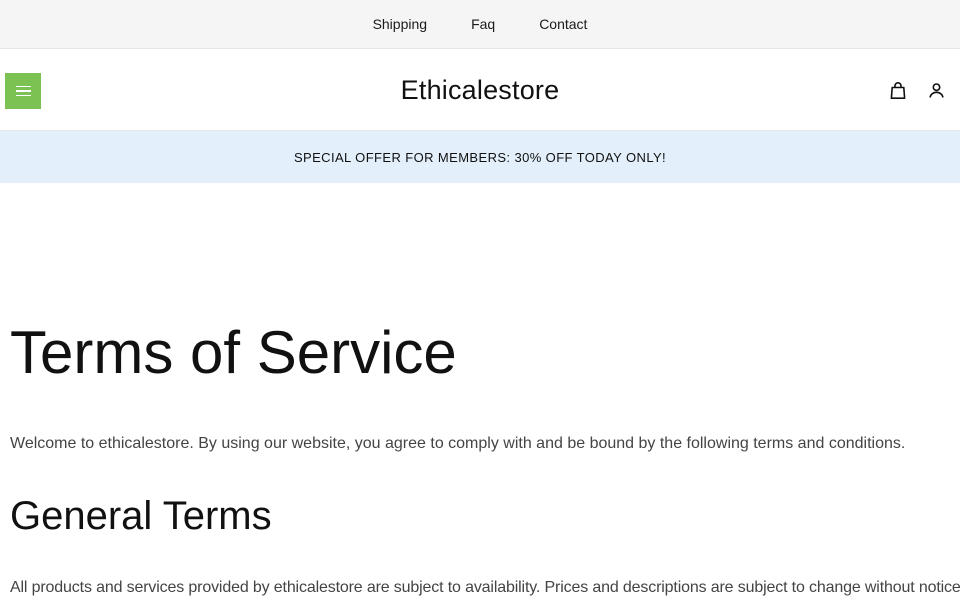 This screenshot has height=600, width=960. I want to click on site-logo: Ethicalestore, so click(480, 90).